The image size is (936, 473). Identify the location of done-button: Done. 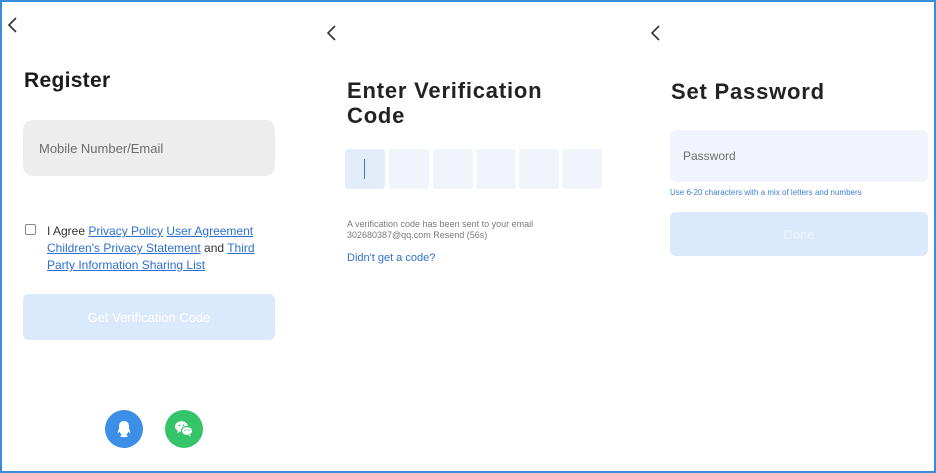
(799, 234).